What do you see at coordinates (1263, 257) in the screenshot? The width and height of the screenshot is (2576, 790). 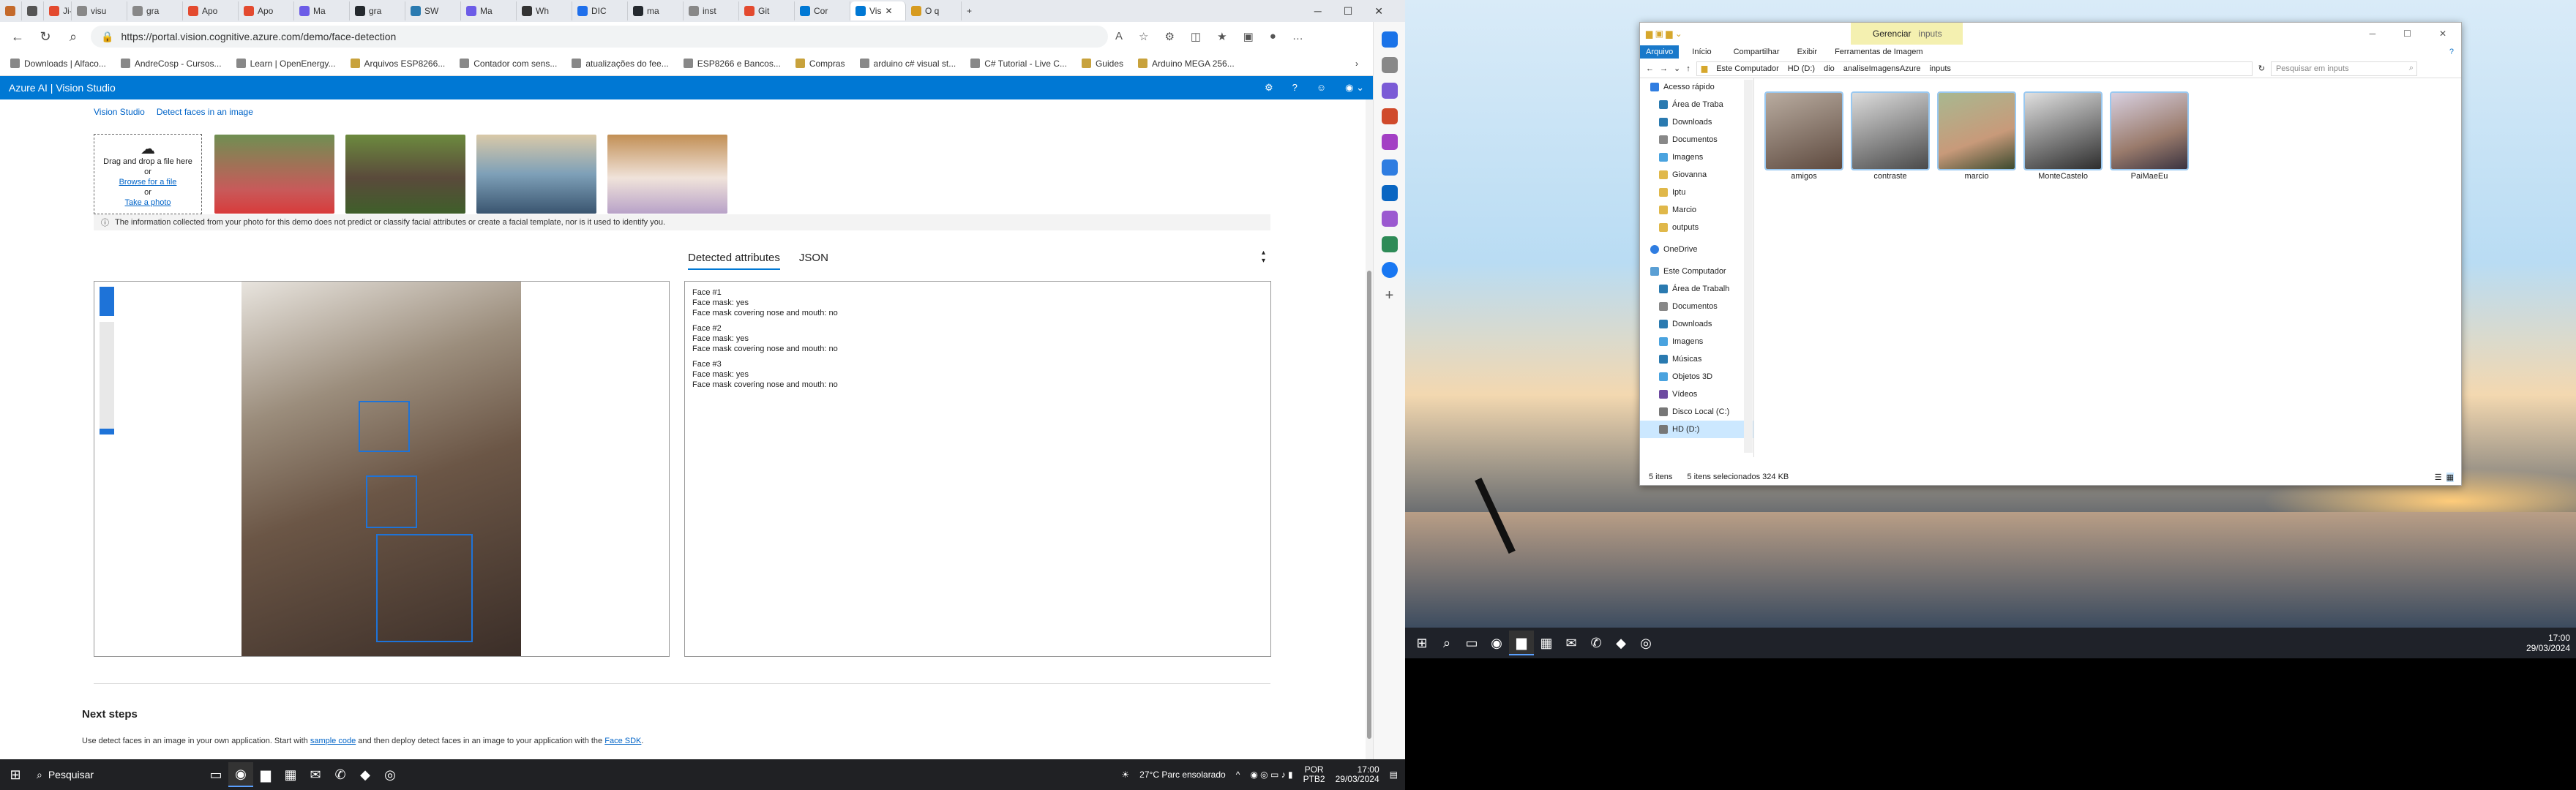 I see `scroll-arrows-icon: ▴ ▾` at bounding box center [1263, 257].